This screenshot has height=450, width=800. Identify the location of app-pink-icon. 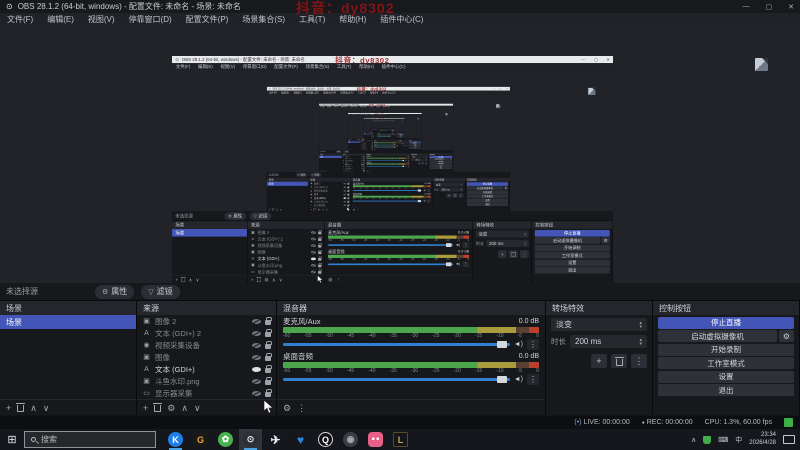
(375, 439).